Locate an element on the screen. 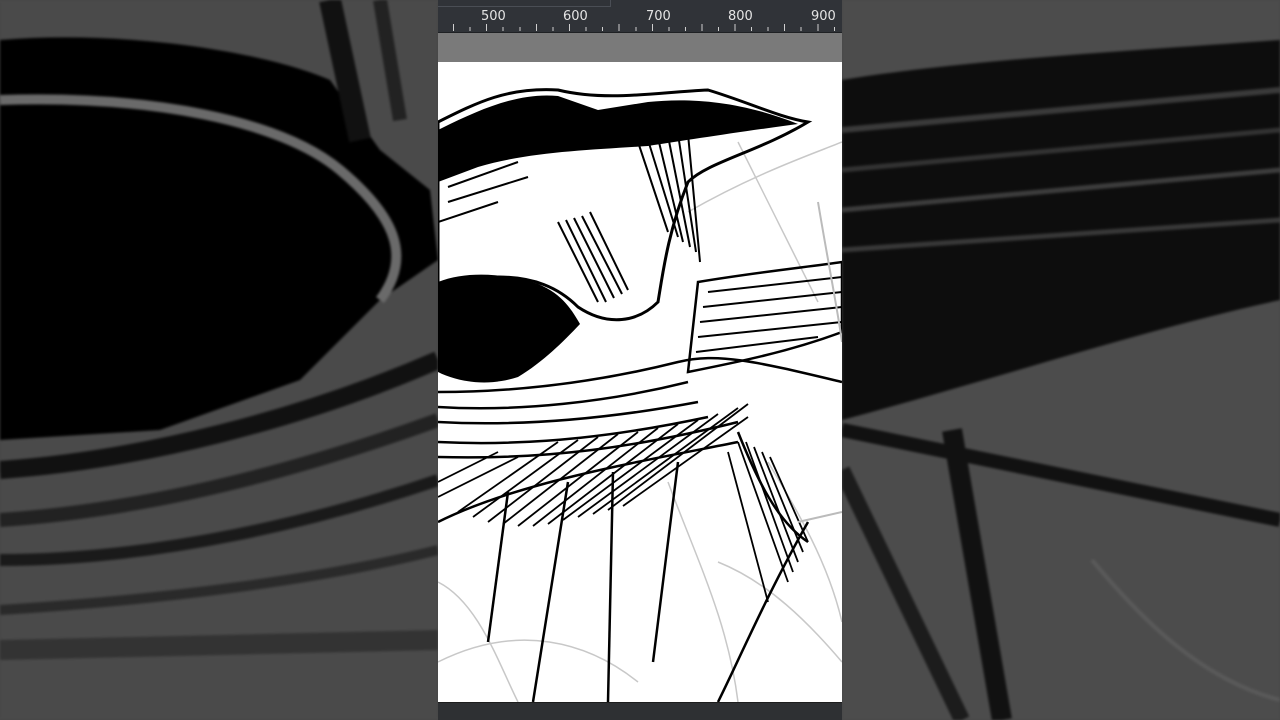 This screenshot has width=1280, height=720. ruler-label-800: 800 is located at coordinates (740, 16).